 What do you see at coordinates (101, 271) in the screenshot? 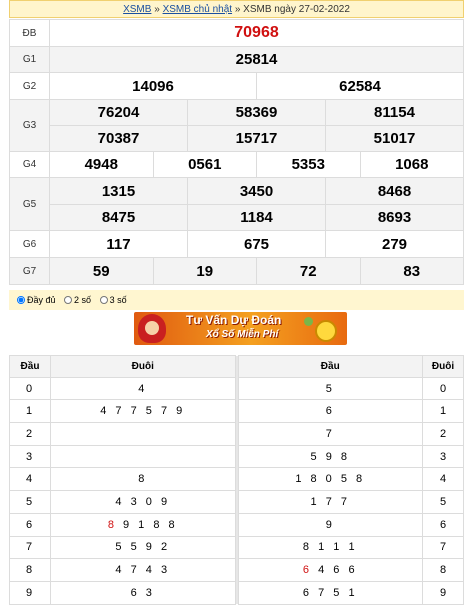
I see `g7-number: 59` at bounding box center [101, 271].